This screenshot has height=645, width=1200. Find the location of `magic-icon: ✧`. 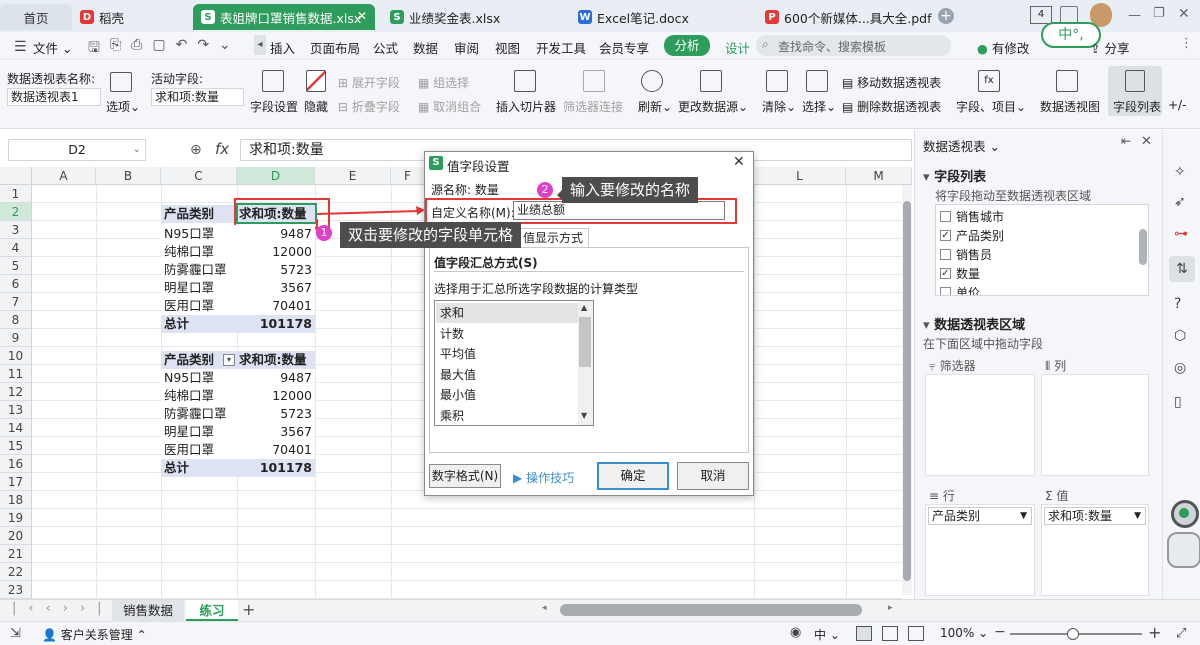

magic-icon: ✧ is located at coordinates (1180, 172).